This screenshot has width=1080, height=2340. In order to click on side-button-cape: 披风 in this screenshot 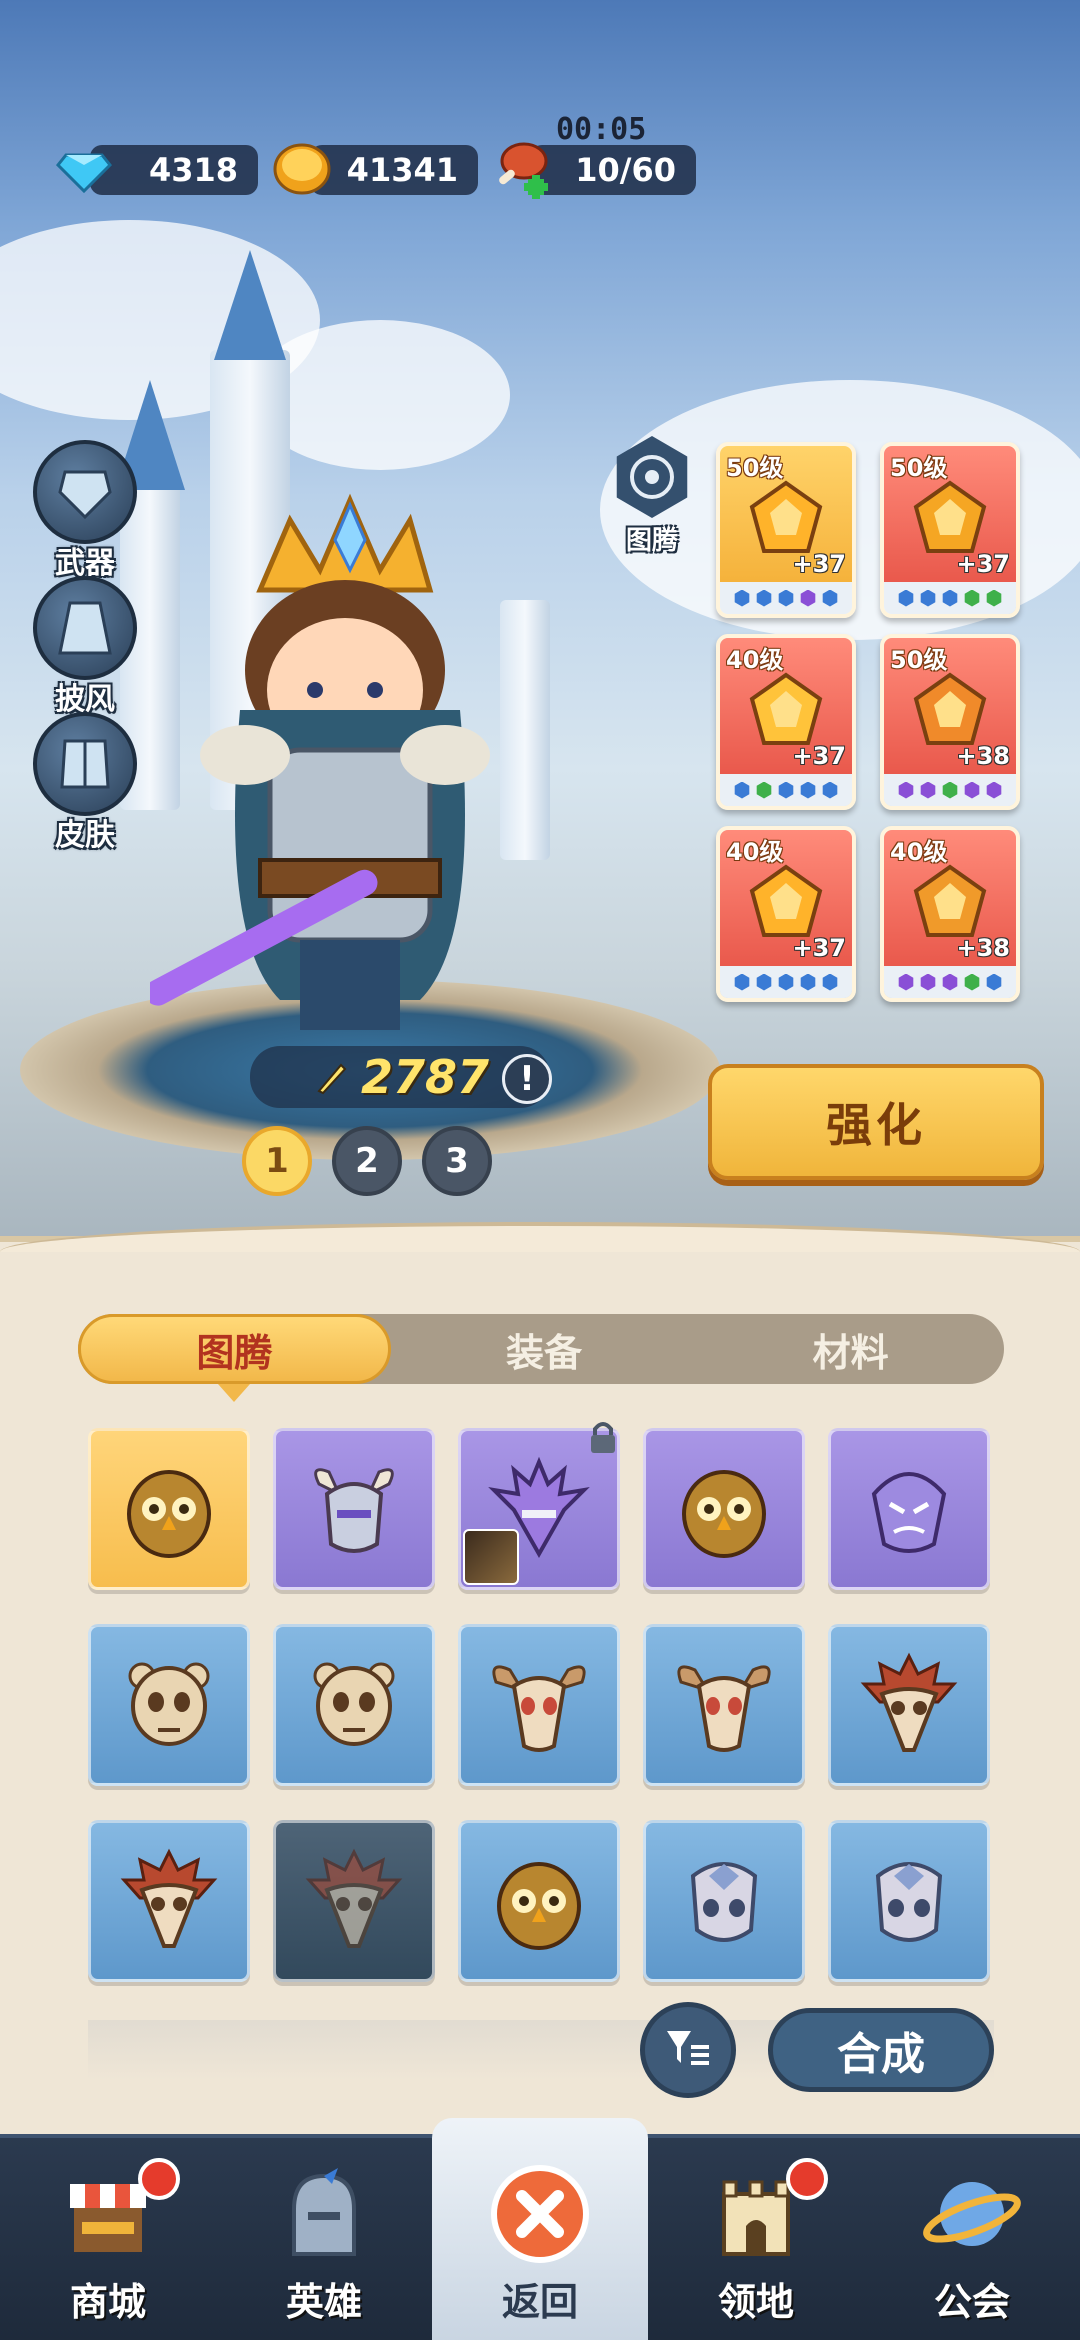, I will do `click(85, 647)`.